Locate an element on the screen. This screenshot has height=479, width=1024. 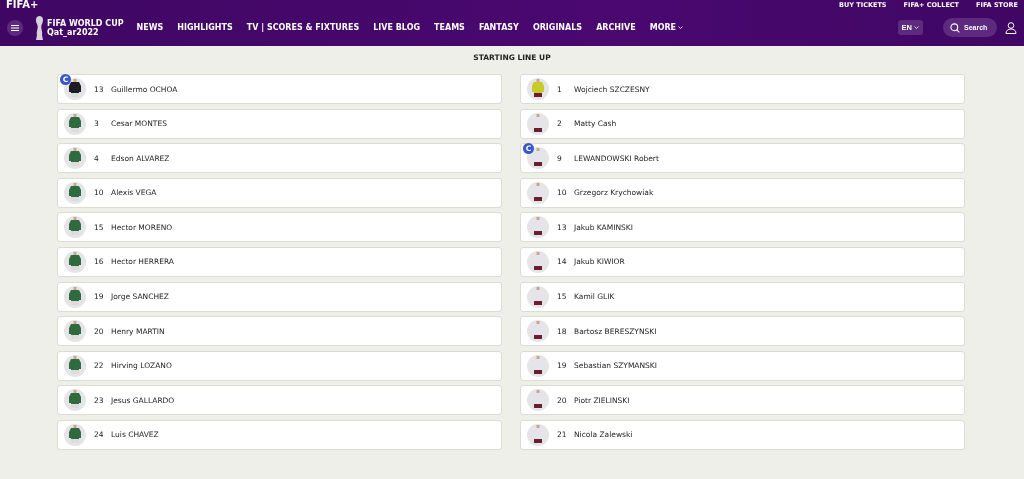
menu-button is located at coordinates (15, 27).